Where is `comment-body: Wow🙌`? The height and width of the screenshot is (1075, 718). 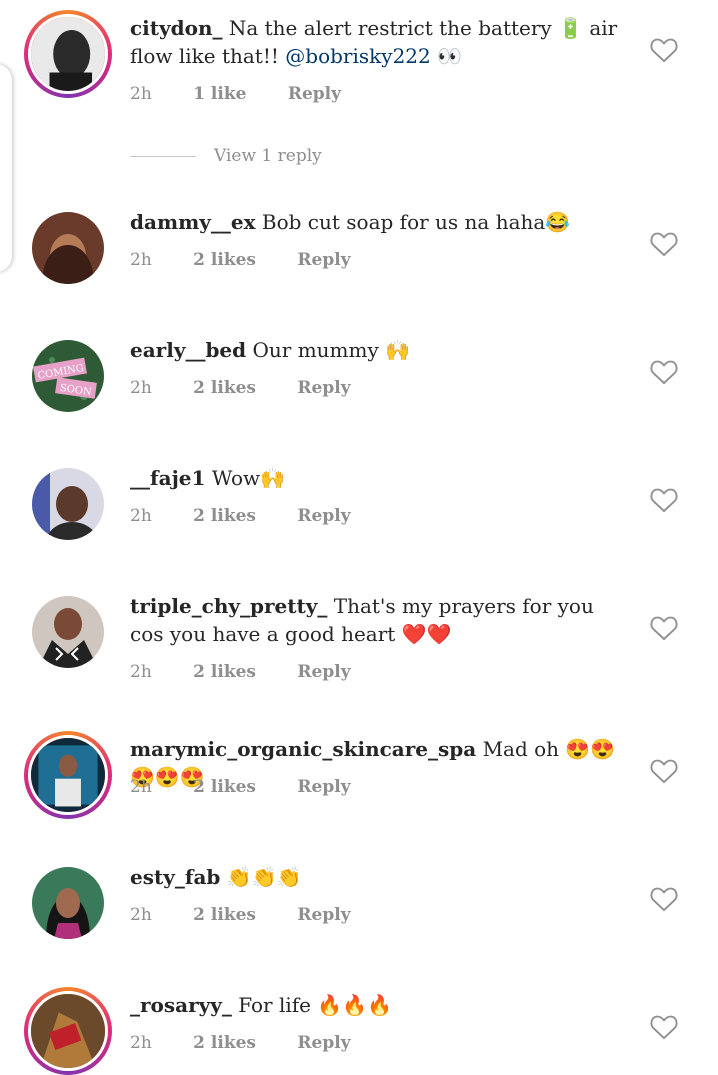
comment-body: Wow🙌 is located at coordinates (248, 478).